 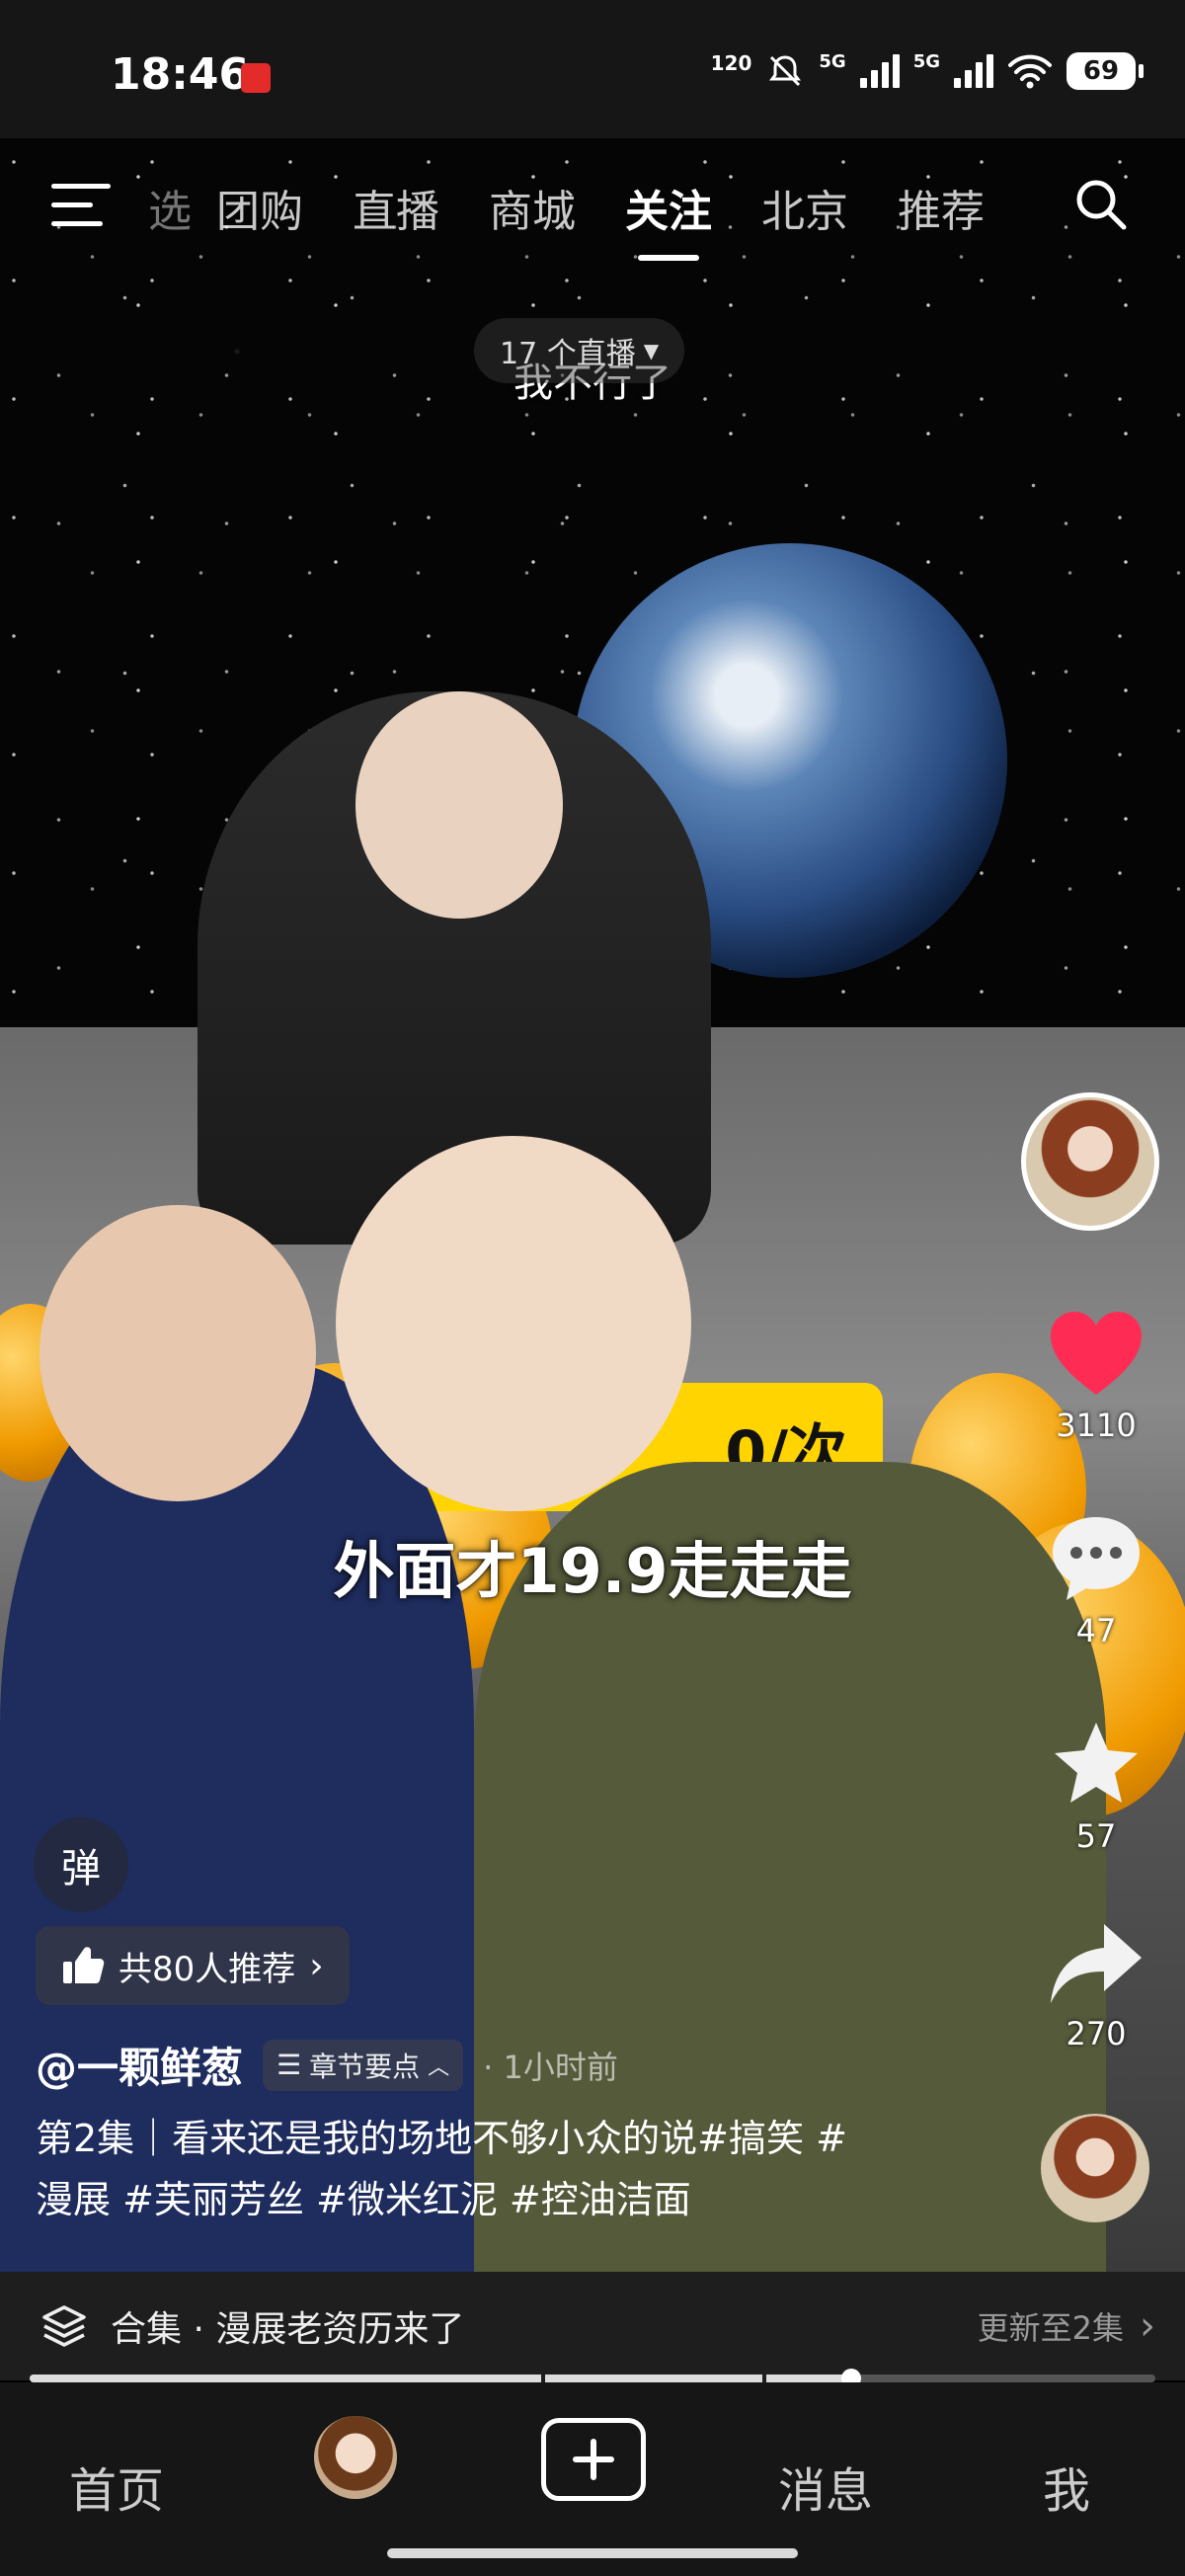 What do you see at coordinates (568, 354) in the screenshot?
I see `live-count-label: 17 个直播` at bounding box center [568, 354].